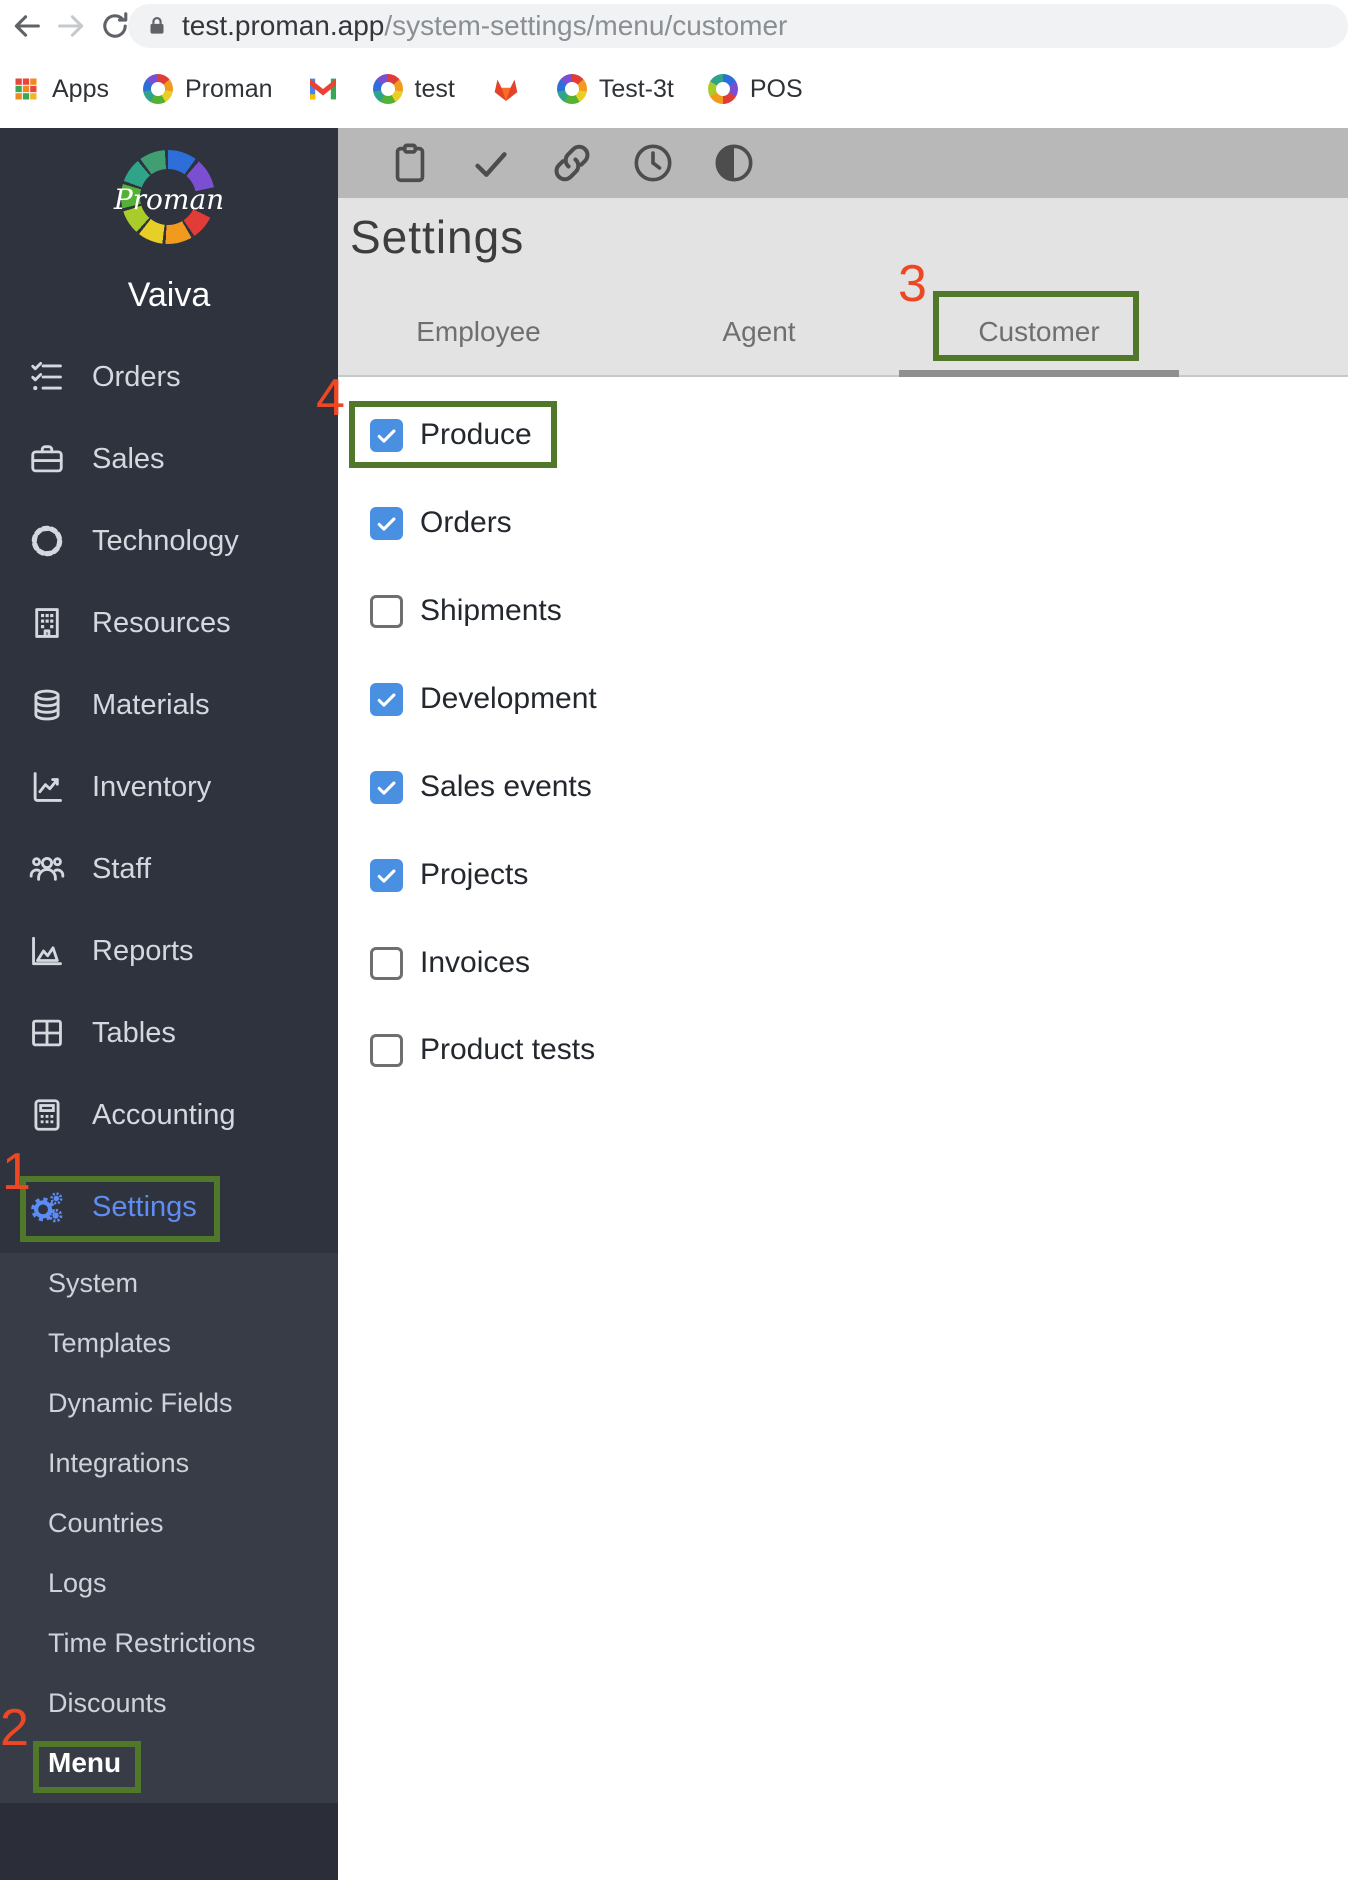  I want to click on orders-checklist-icon, so click(46, 376).